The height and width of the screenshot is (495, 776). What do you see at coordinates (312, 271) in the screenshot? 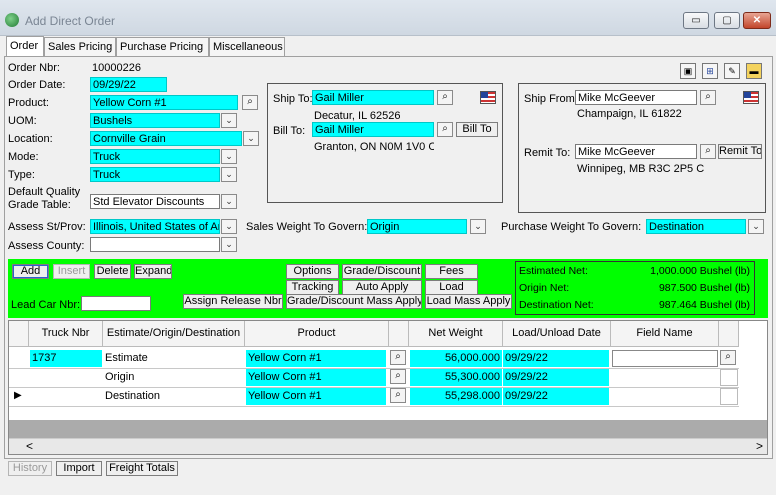
I see `options-button: Options` at bounding box center [312, 271].